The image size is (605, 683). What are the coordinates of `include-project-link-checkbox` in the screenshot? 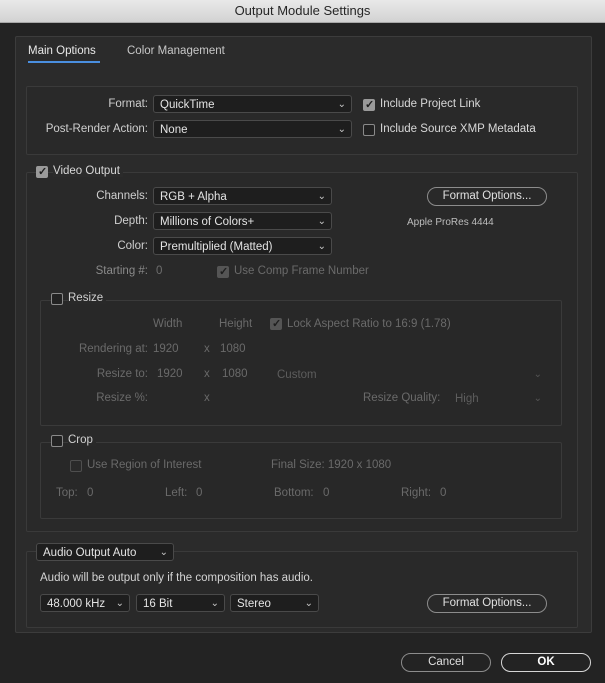 It's located at (369, 104).